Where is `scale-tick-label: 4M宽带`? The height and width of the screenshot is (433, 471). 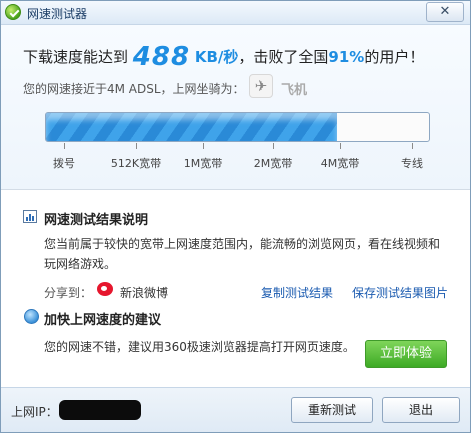 scale-tick-label: 4M宽带 is located at coordinates (340, 163).